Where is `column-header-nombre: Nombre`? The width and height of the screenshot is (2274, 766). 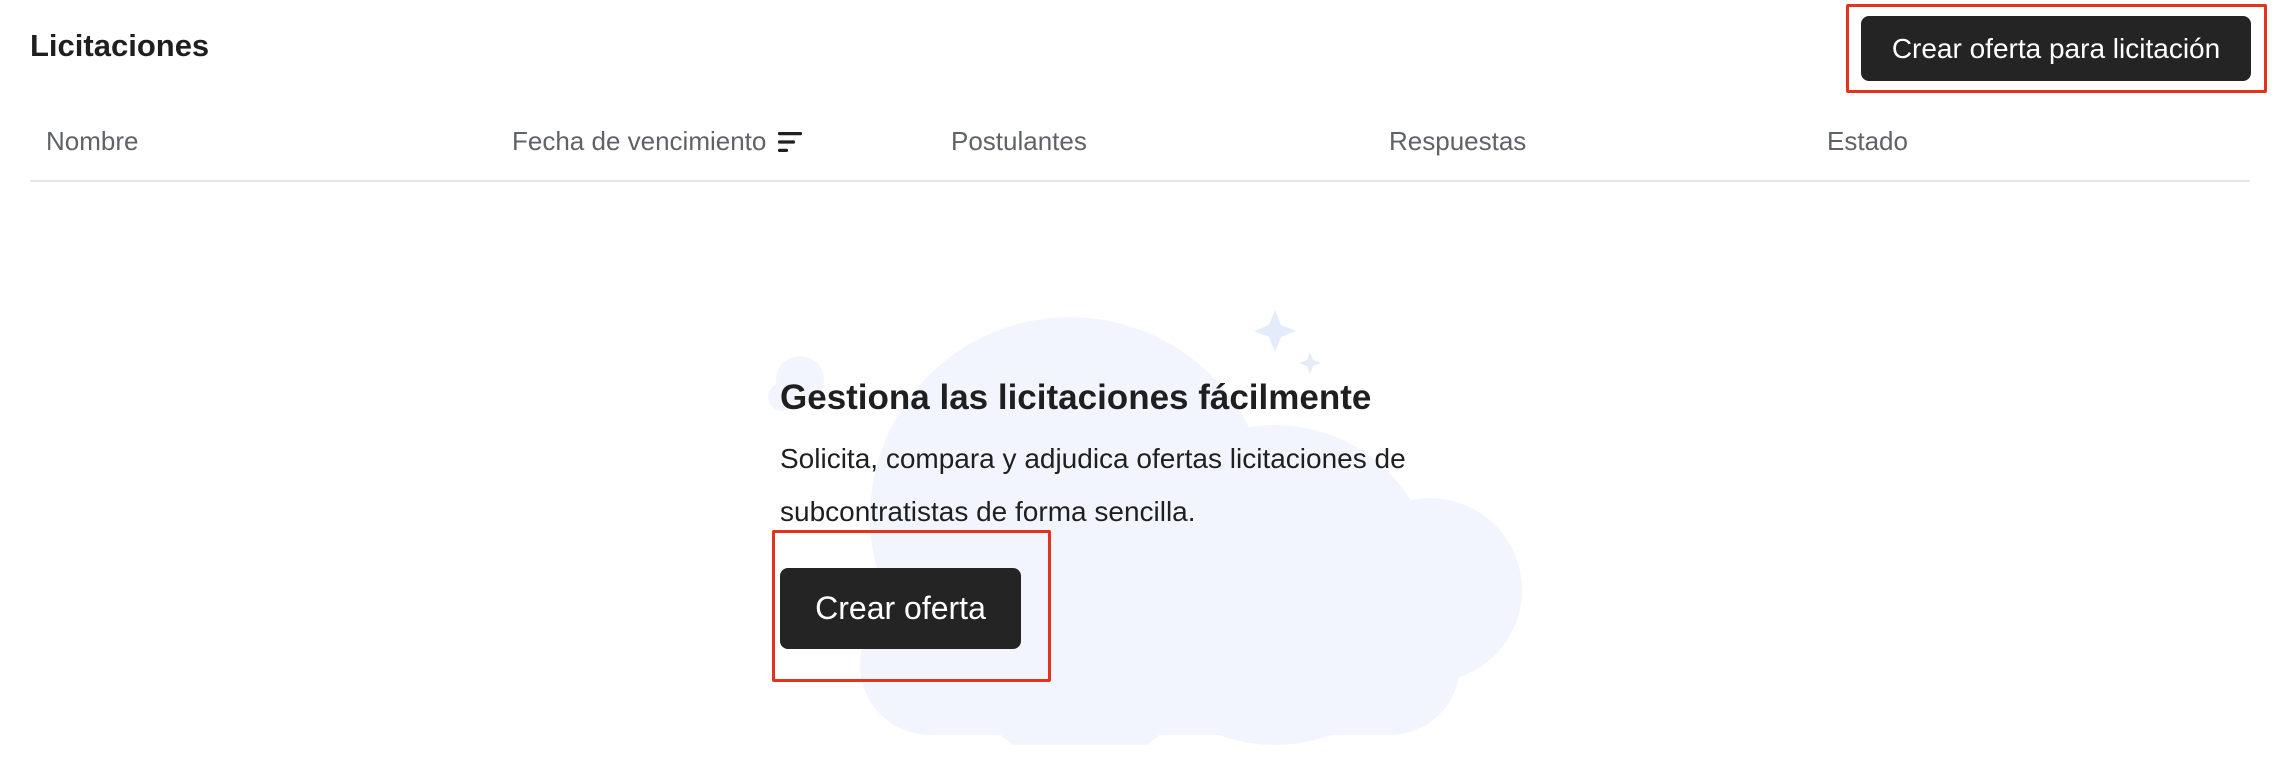 column-header-nombre: Nombre is located at coordinates (92, 141).